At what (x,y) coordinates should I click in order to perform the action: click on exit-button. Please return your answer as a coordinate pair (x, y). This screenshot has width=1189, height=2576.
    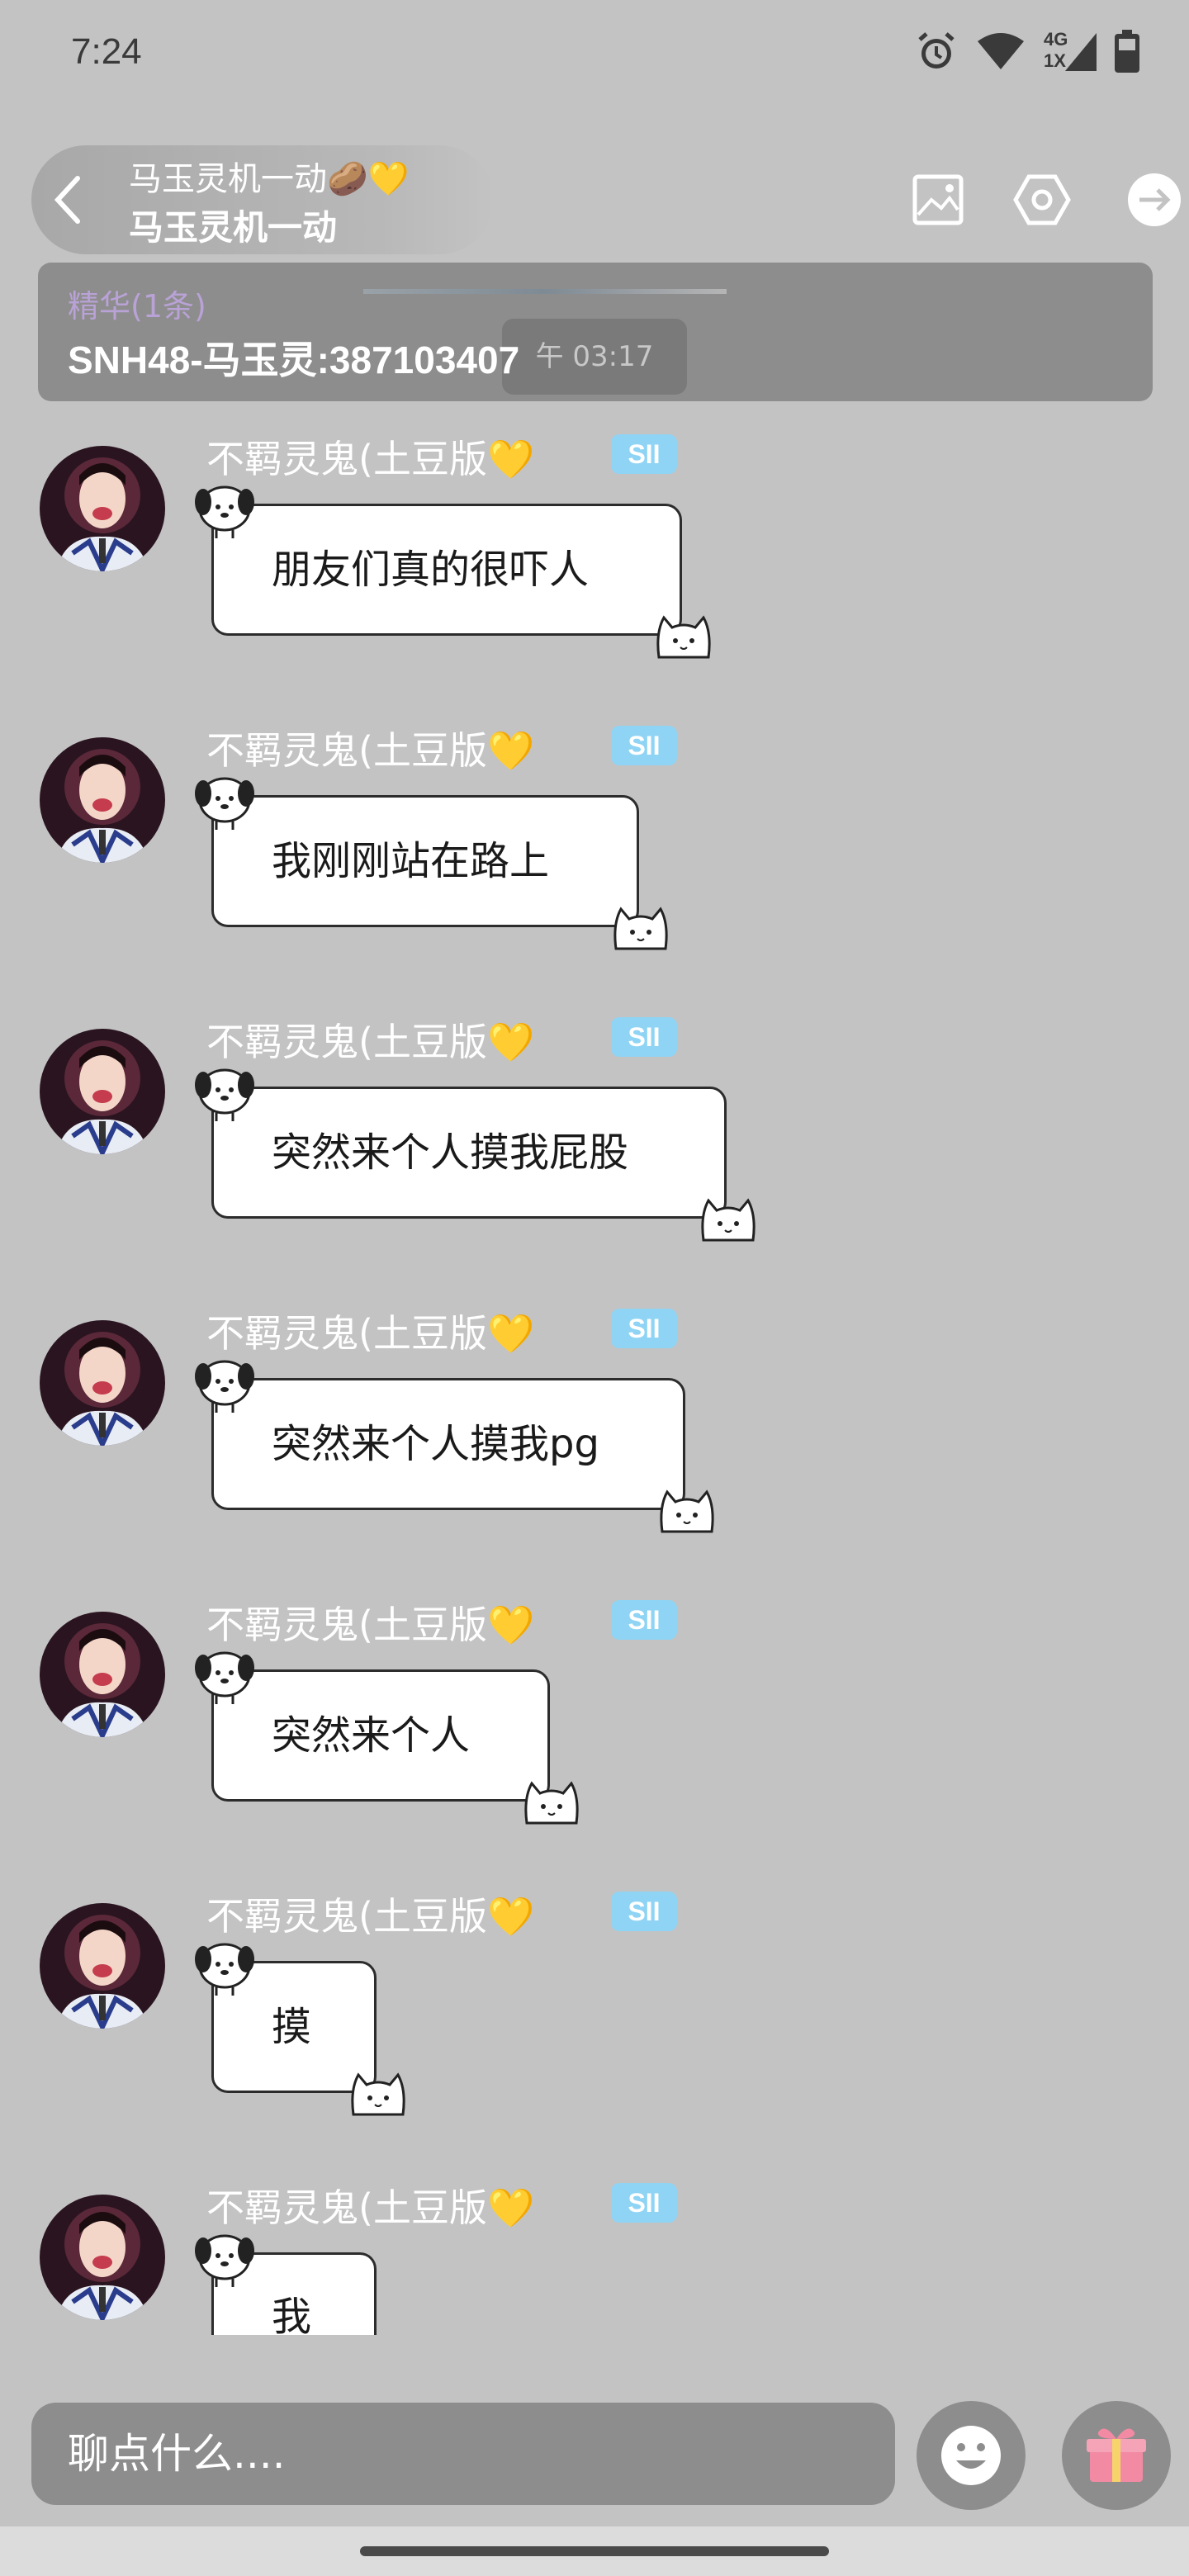
    Looking at the image, I should click on (1154, 199).